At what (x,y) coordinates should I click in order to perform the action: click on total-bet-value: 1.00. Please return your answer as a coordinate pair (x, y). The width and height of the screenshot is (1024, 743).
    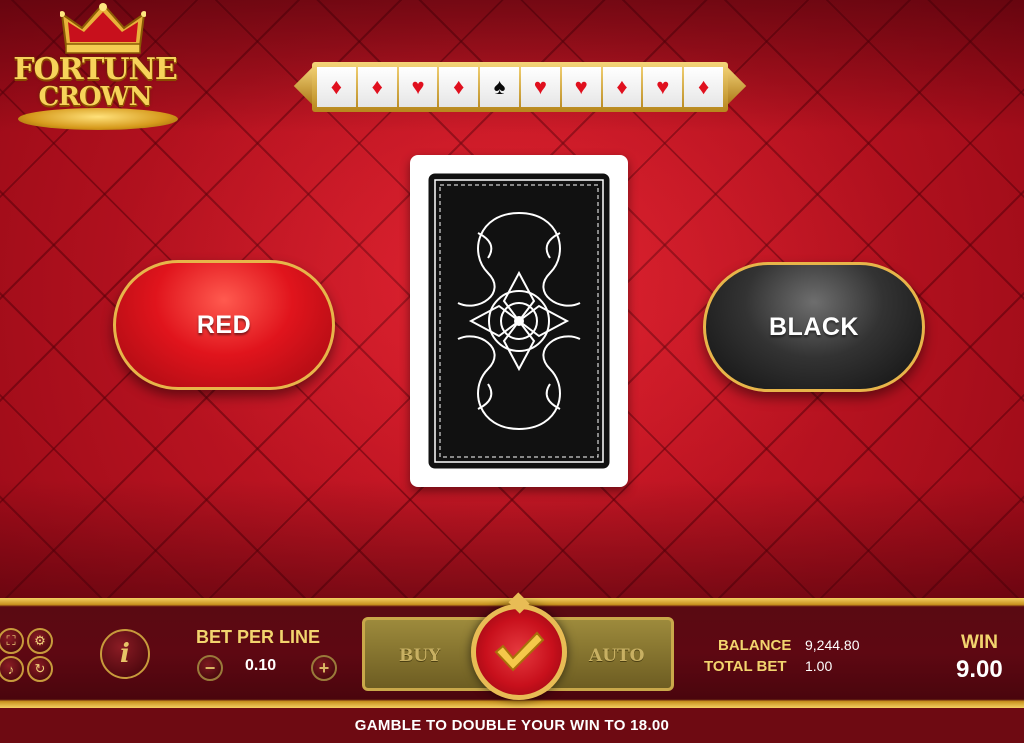
    Looking at the image, I should click on (819, 666).